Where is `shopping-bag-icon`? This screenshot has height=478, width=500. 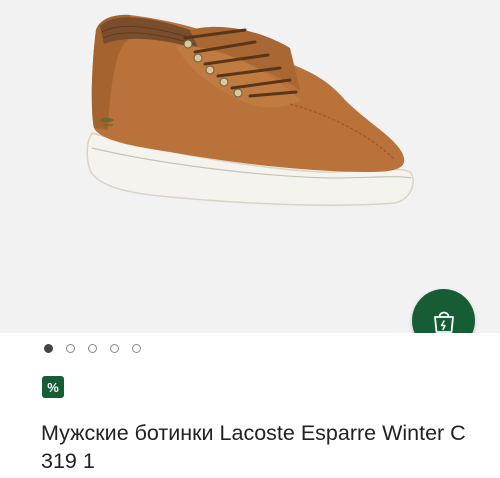 shopping-bag-icon is located at coordinates (443, 322).